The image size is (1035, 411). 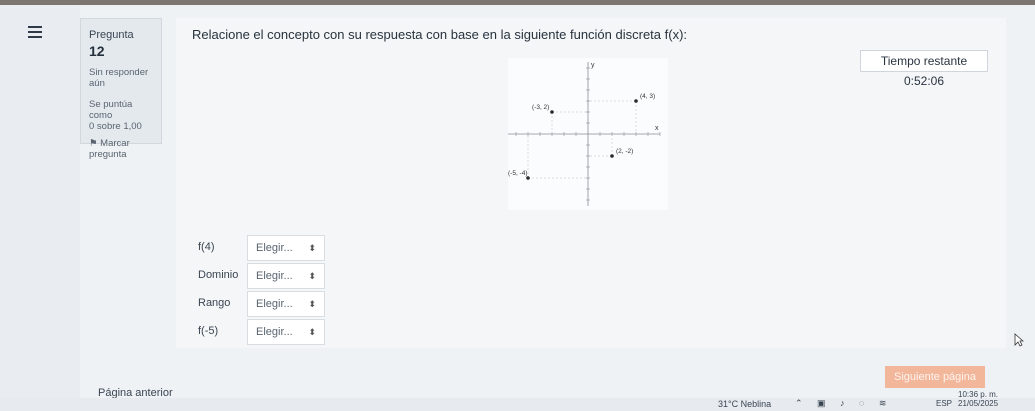 What do you see at coordinates (93, 143) in the screenshot?
I see `flag-icon: ⚑` at bounding box center [93, 143].